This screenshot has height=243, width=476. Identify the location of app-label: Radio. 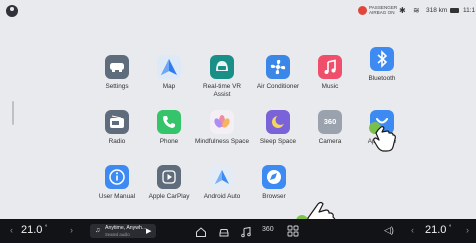
(117, 141).